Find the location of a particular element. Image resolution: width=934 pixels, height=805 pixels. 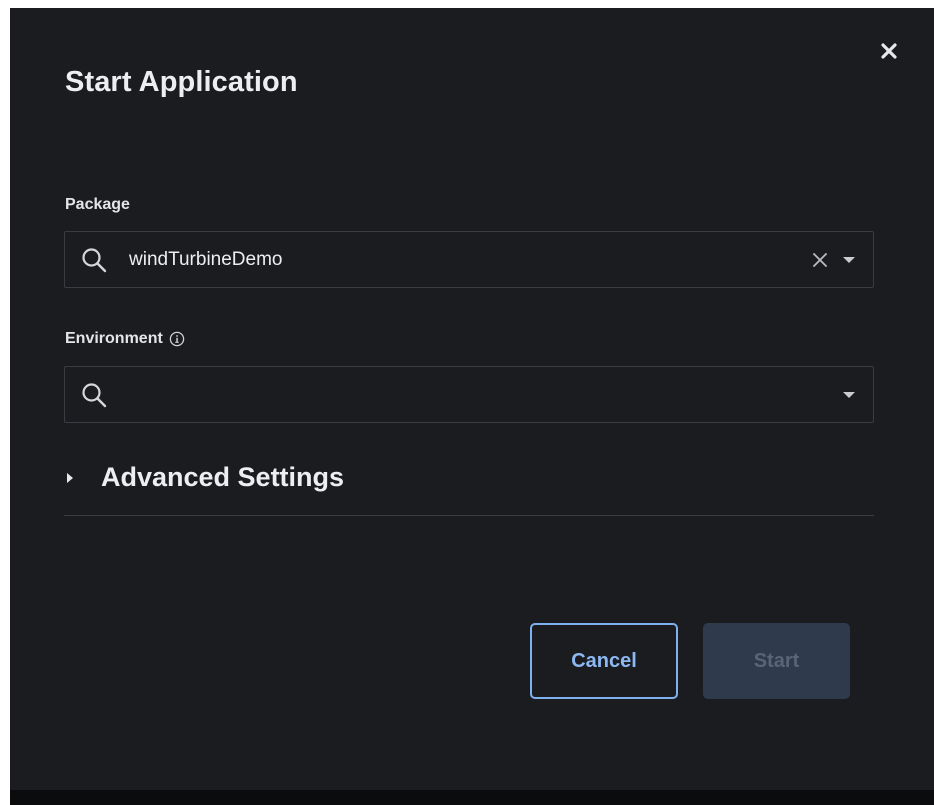

close-button is located at coordinates (889, 51).